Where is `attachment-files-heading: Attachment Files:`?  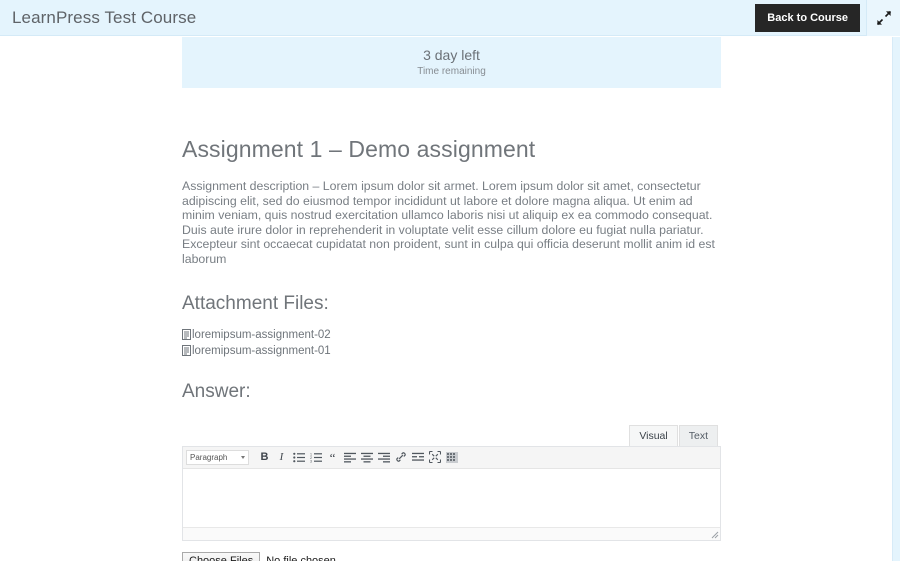 attachment-files-heading: Attachment Files: is located at coordinates (255, 303).